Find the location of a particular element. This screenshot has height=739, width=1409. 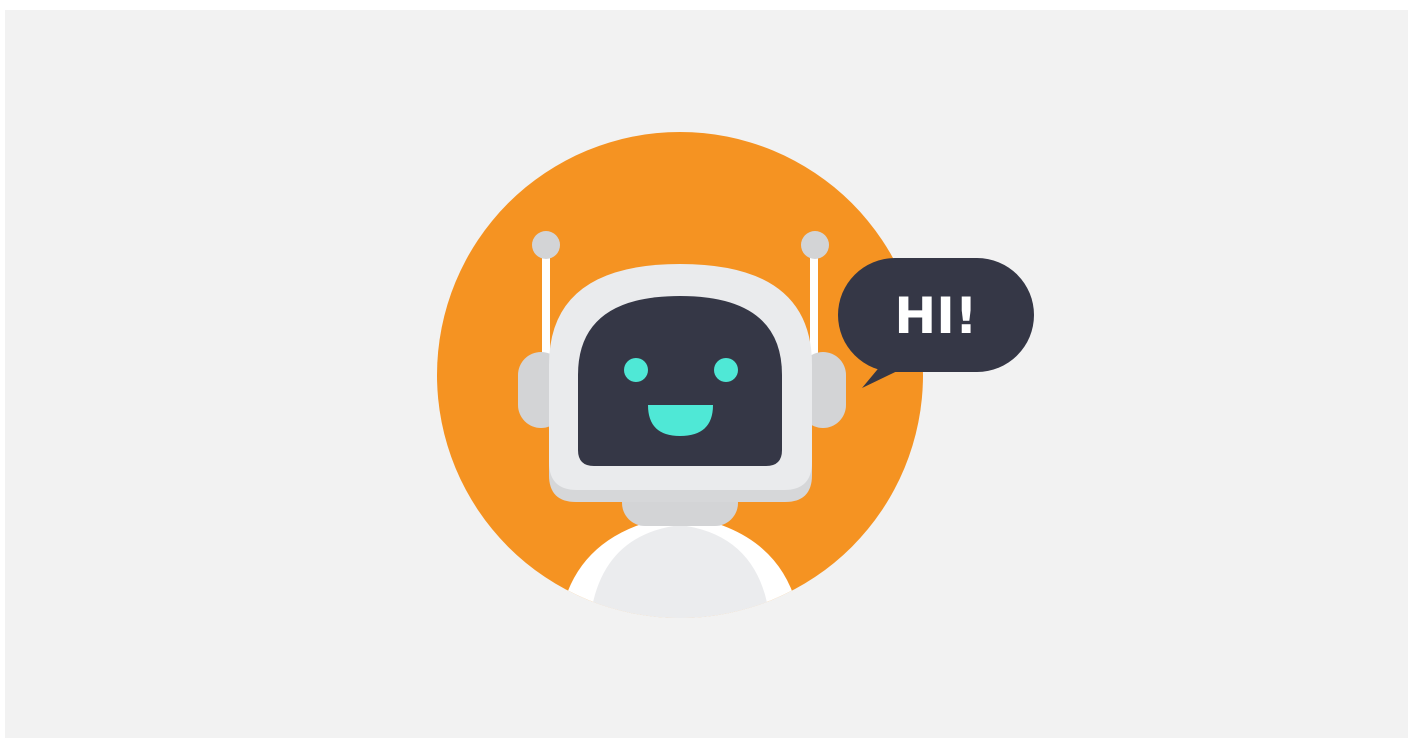

eye-right is located at coordinates (726, 370).